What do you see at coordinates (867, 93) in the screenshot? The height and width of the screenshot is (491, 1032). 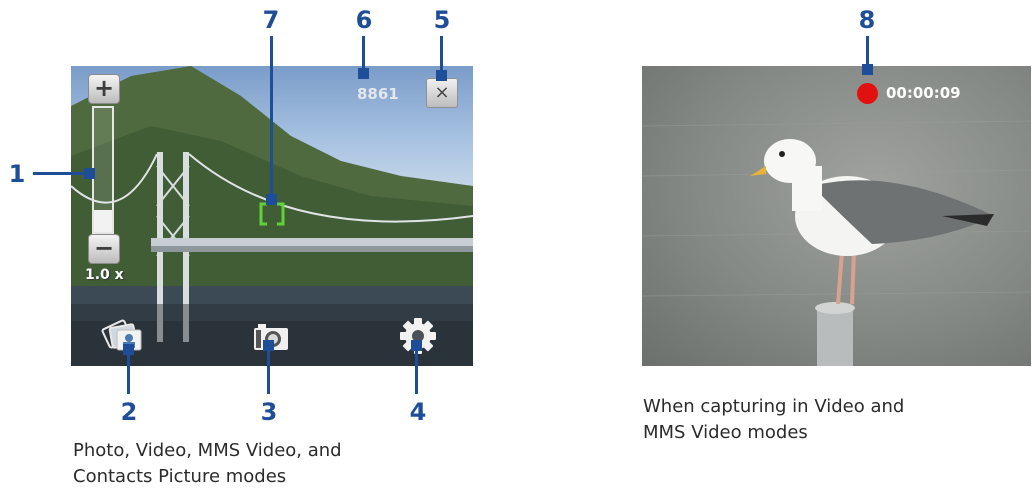 I see `record-dot-icon` at bounding box center [867, 93].